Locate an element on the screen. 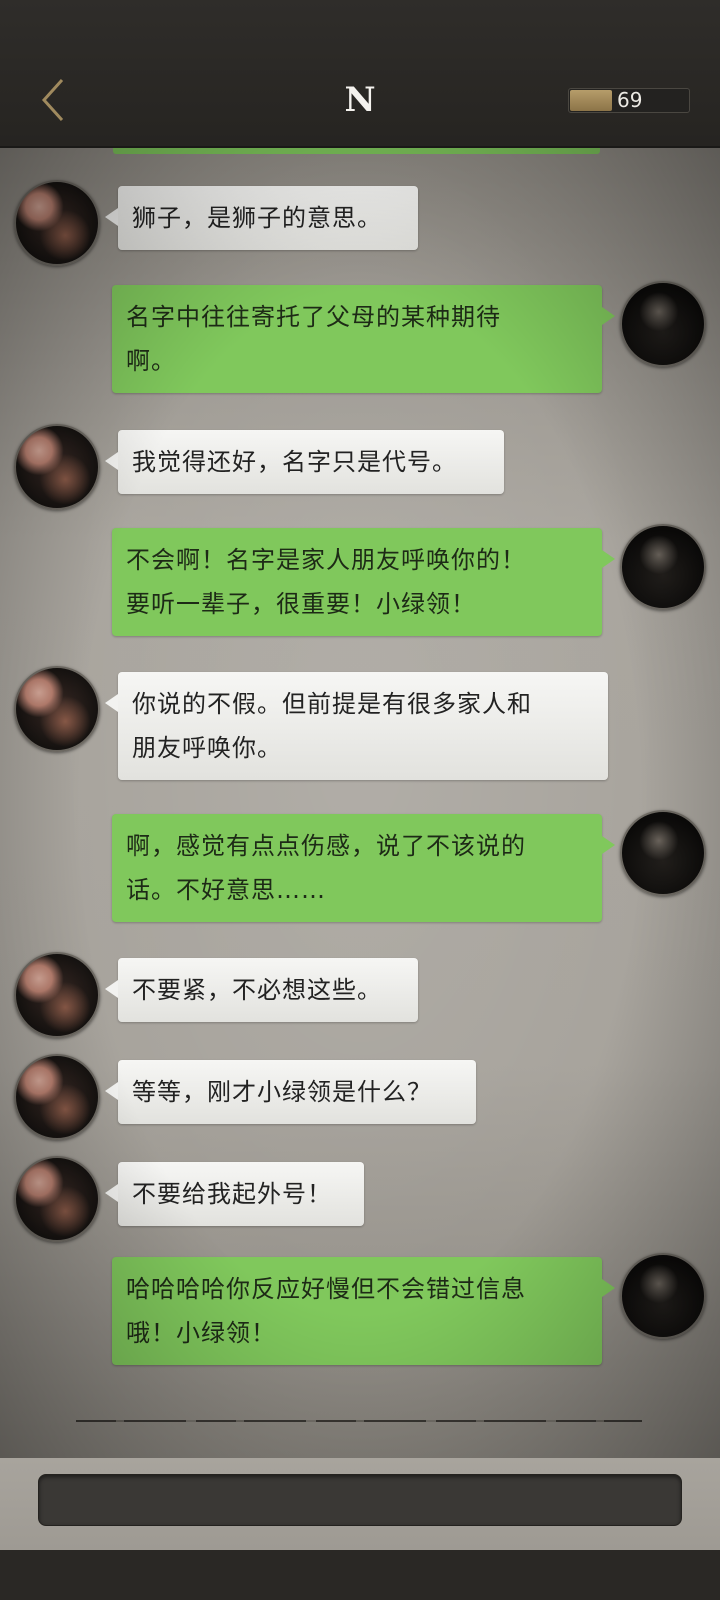  energy-fill is located at coordinates (591, 100).